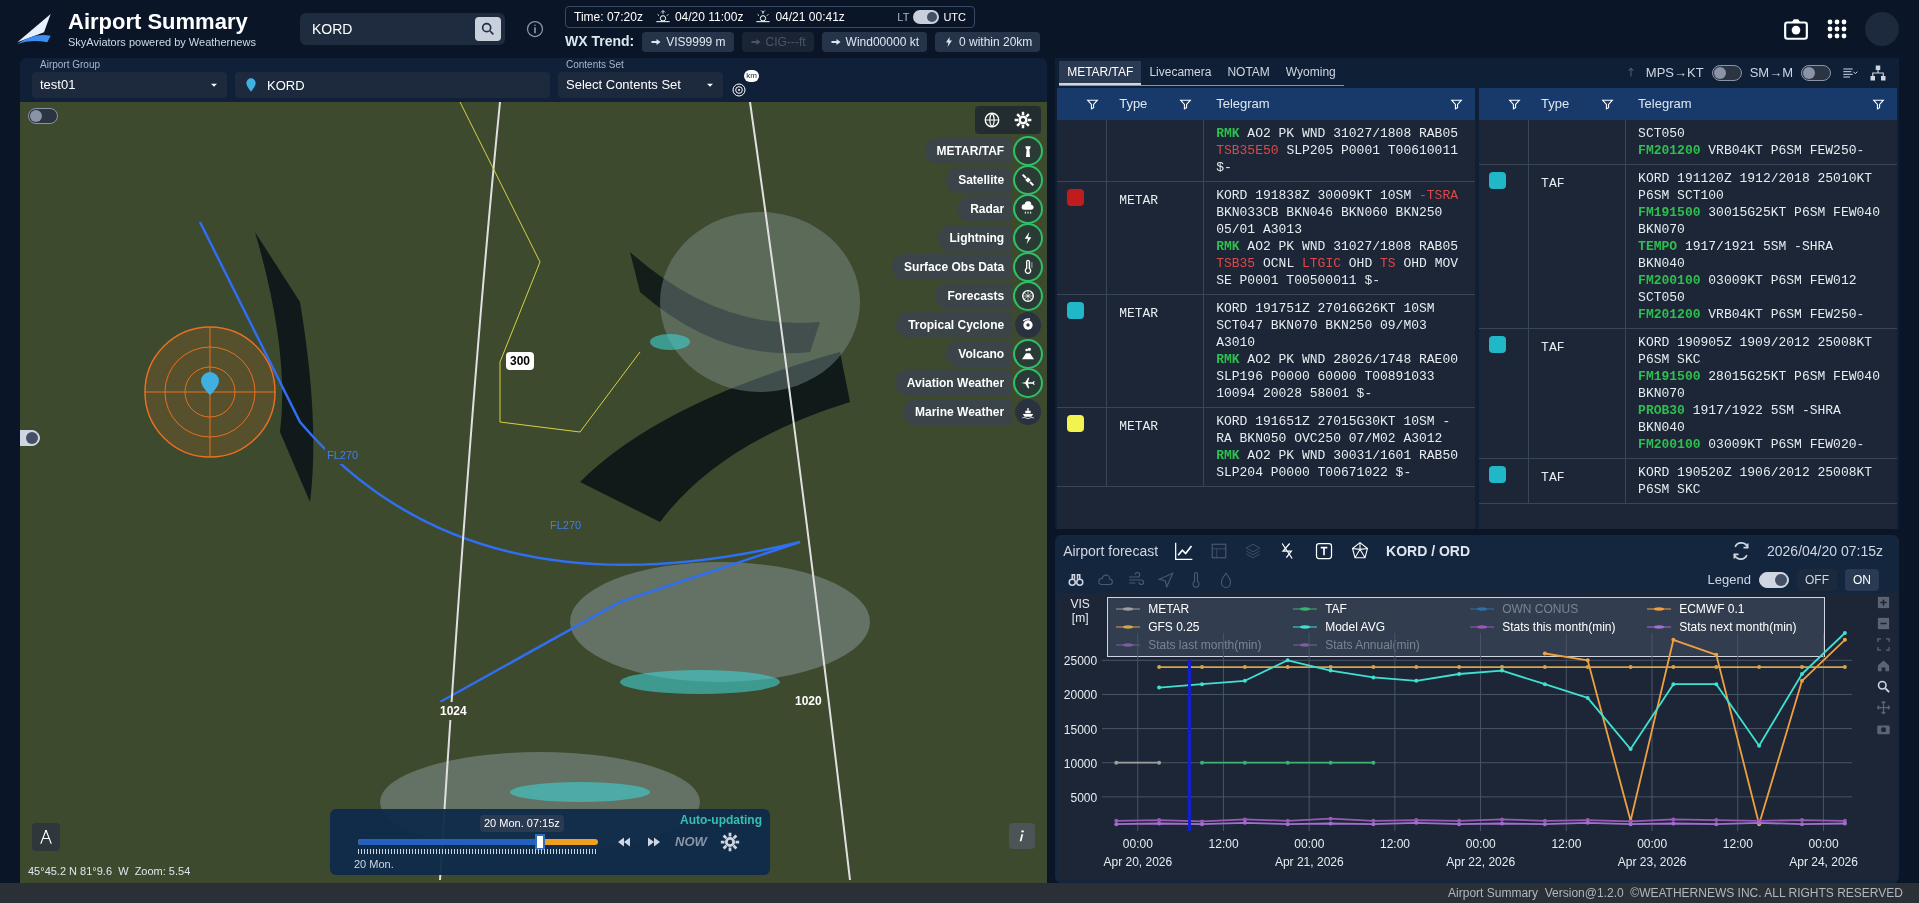  What do you see at coordinates (1771, 73) in the screenshot?
I see `unit-toggle-label: SM→M` at bounding box center [1771, 73].